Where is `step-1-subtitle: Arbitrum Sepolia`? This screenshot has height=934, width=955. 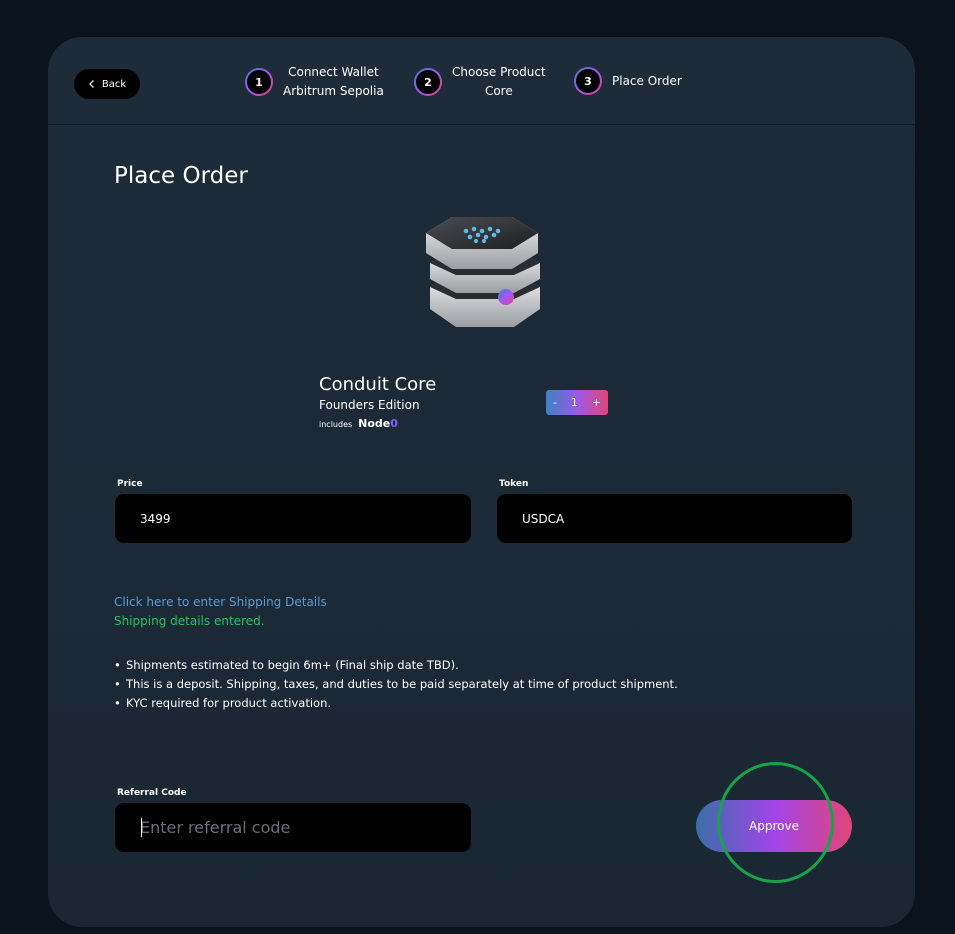 step-1-subtitle: Arbitrum Sepolia is located at coordinates (333, 91).